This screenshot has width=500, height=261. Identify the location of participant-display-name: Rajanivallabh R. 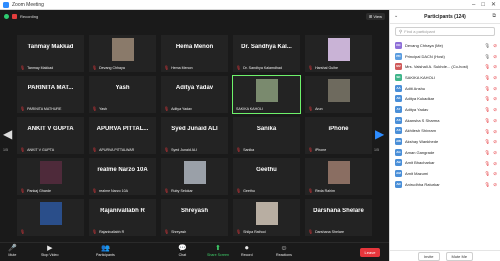
(122, 211).